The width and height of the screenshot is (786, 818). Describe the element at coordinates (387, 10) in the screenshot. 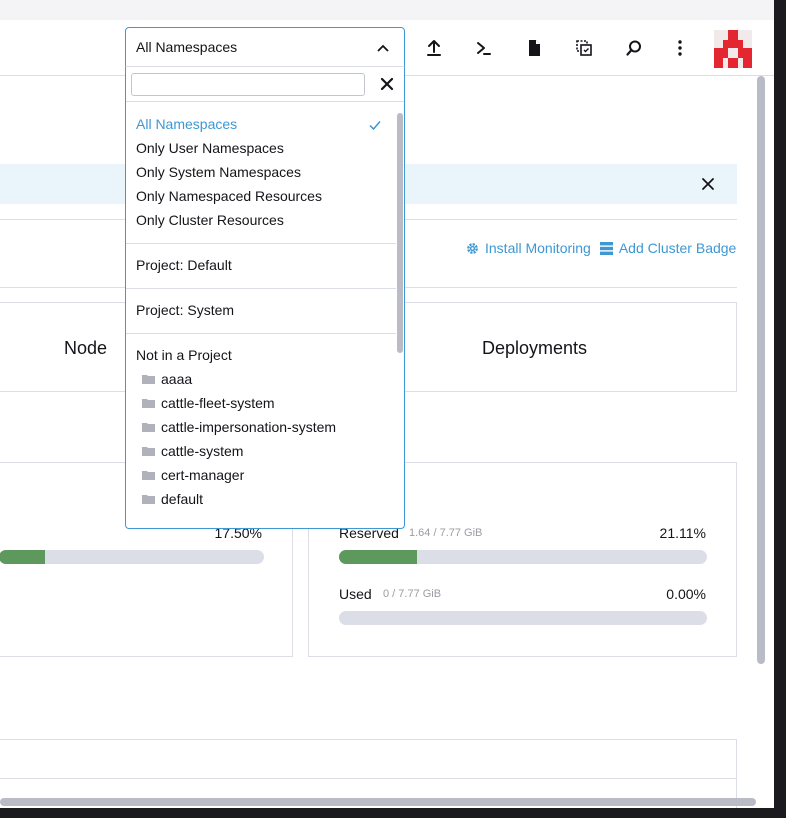

I see `top-strip` at that location.